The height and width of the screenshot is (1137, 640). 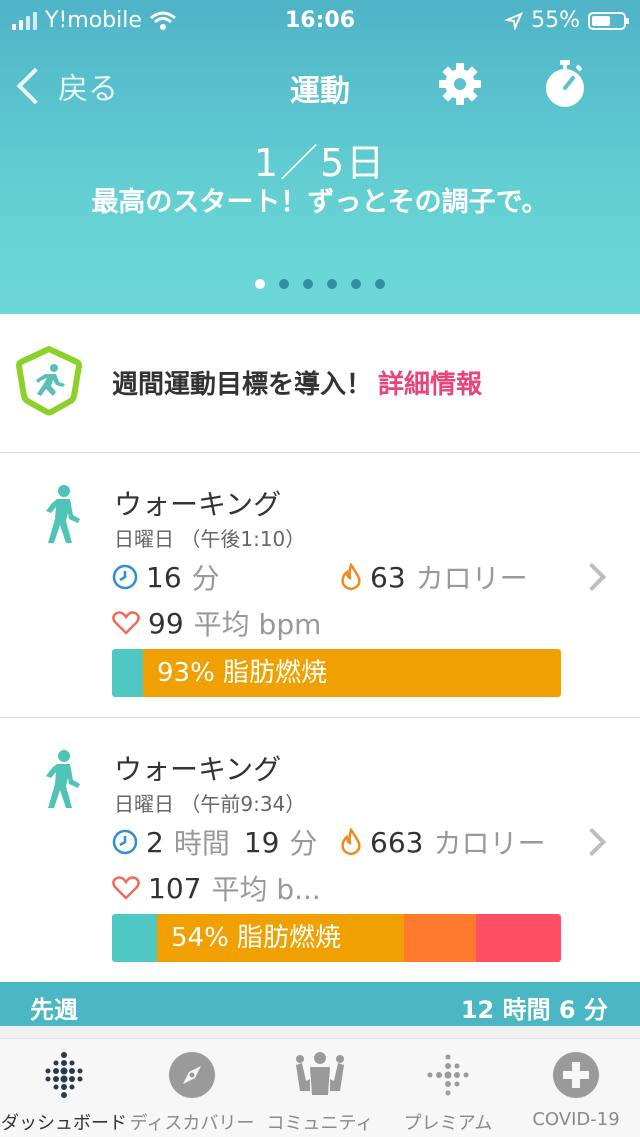 I want to click on premium-dots-icon, so click(x=448, y=1075).